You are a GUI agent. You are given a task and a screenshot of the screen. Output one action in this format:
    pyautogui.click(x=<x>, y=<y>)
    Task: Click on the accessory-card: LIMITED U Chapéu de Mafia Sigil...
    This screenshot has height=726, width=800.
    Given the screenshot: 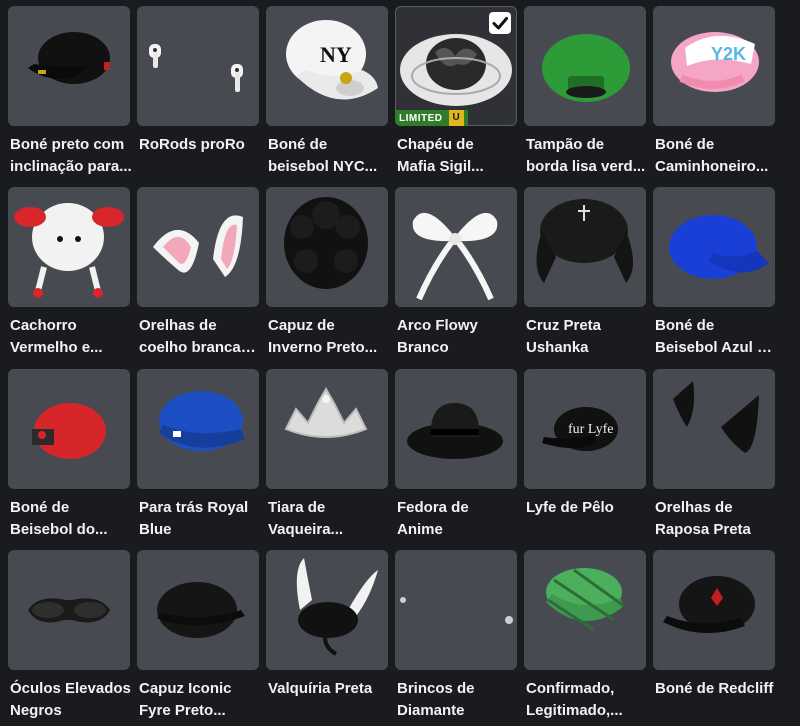 What is the action you would take?
    pyautogui.click(x=456, y=94)
    